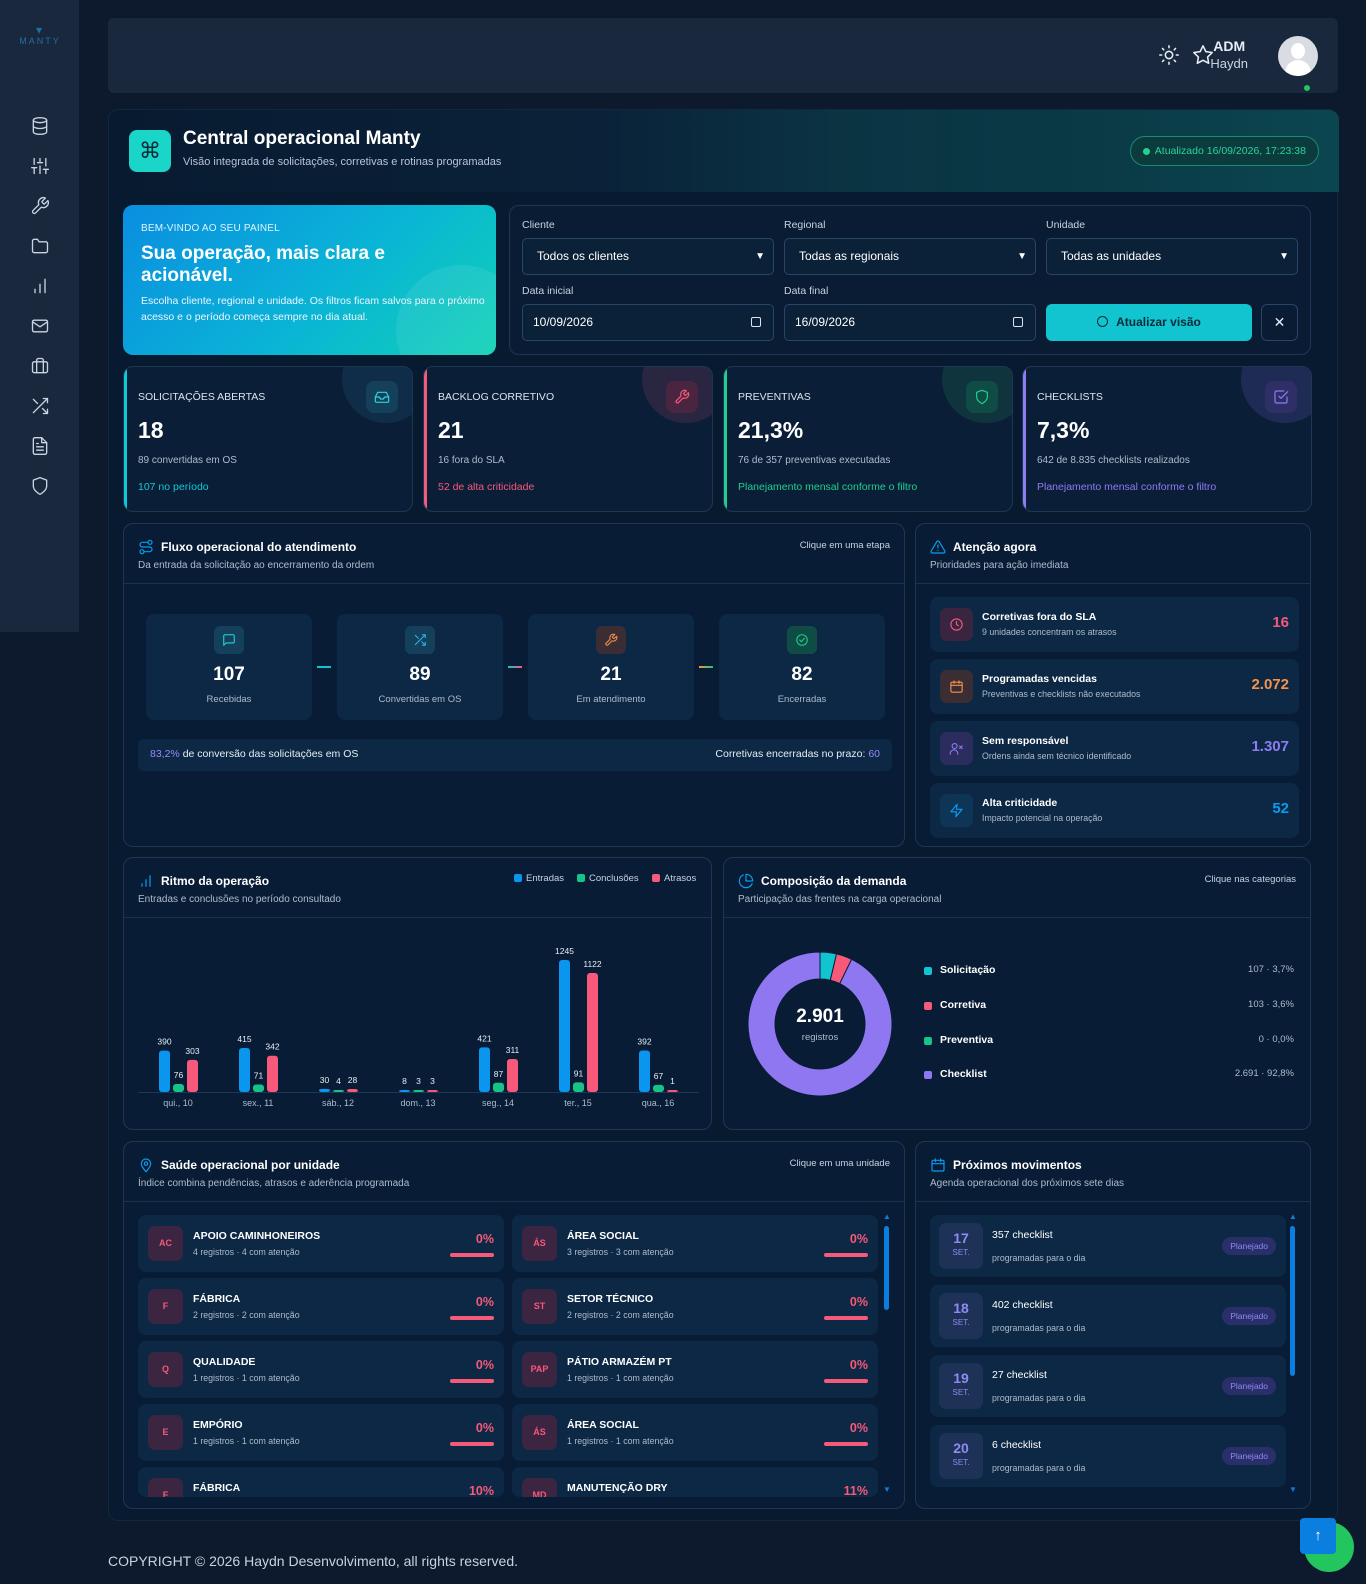 This screenshot has height=1584, width=1366. What do you see at coordinates (844, 545) in the screenshot?
I see `flow-hint: Clique em uma etapa` at bounding box center [844, 545].